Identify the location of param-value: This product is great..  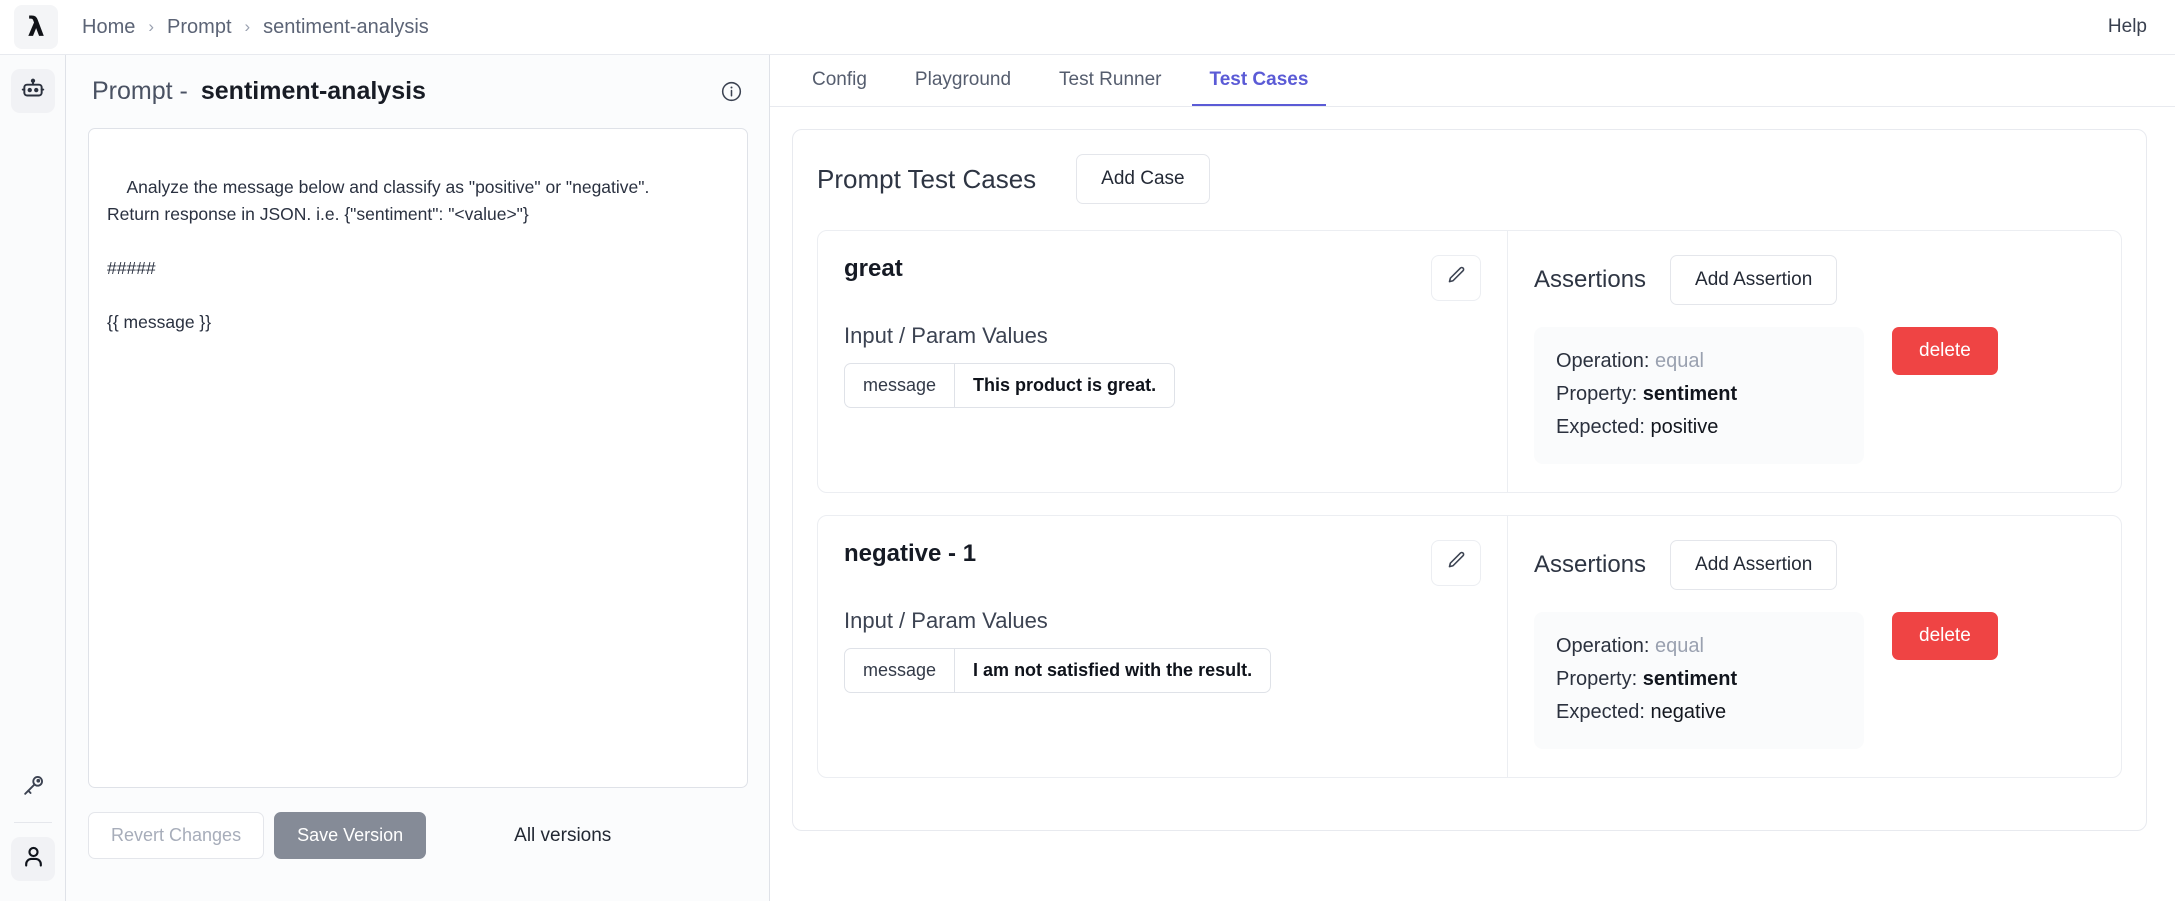
(1065, 385).